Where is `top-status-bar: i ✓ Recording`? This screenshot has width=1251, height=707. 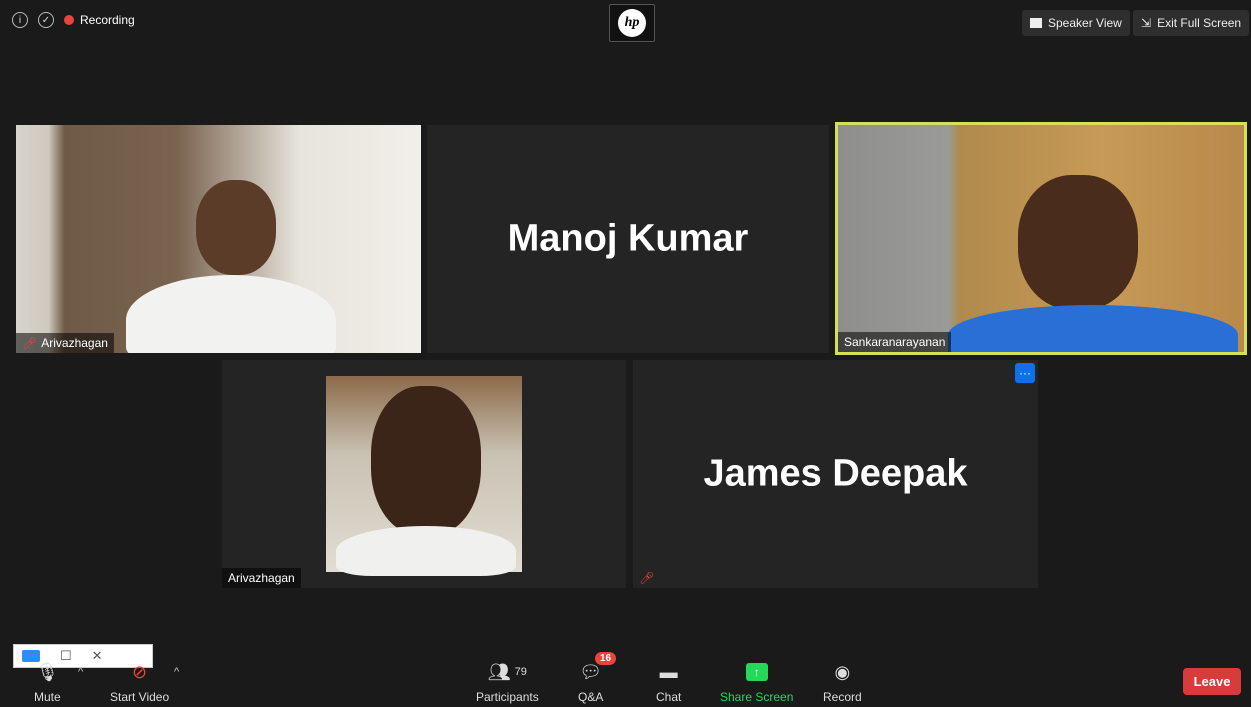
top-status-bar: i ✓ Recording is located at coordinates (73, 20).